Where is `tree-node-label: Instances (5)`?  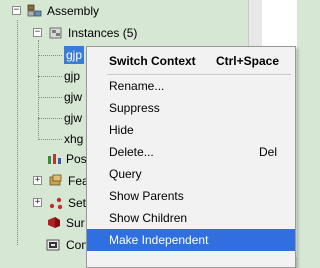
tree-node-label: Instances (5) is located at coordinates (103, 33).